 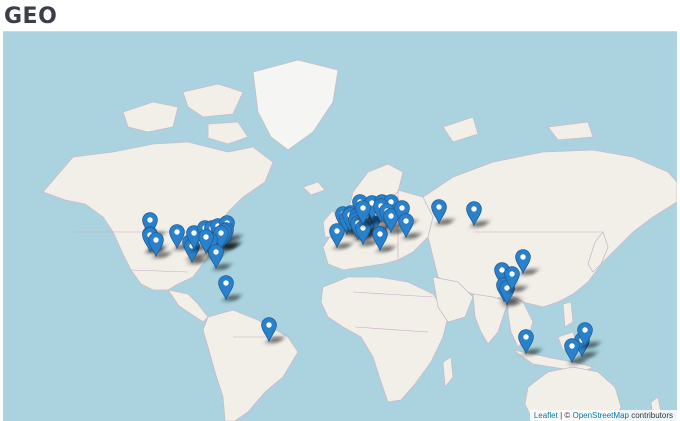 What do you see at coordinates (158, 216) in the screenshot?
I see `north-america` at bounding box center [158, 216].